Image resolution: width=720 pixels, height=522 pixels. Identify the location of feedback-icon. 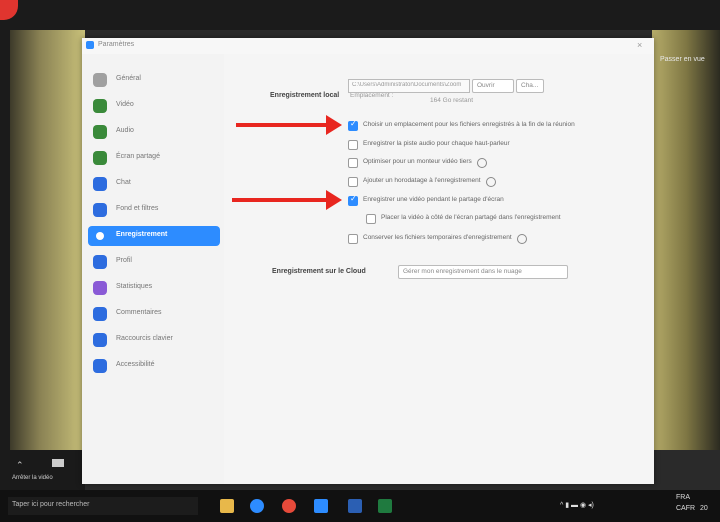
(100, 314).